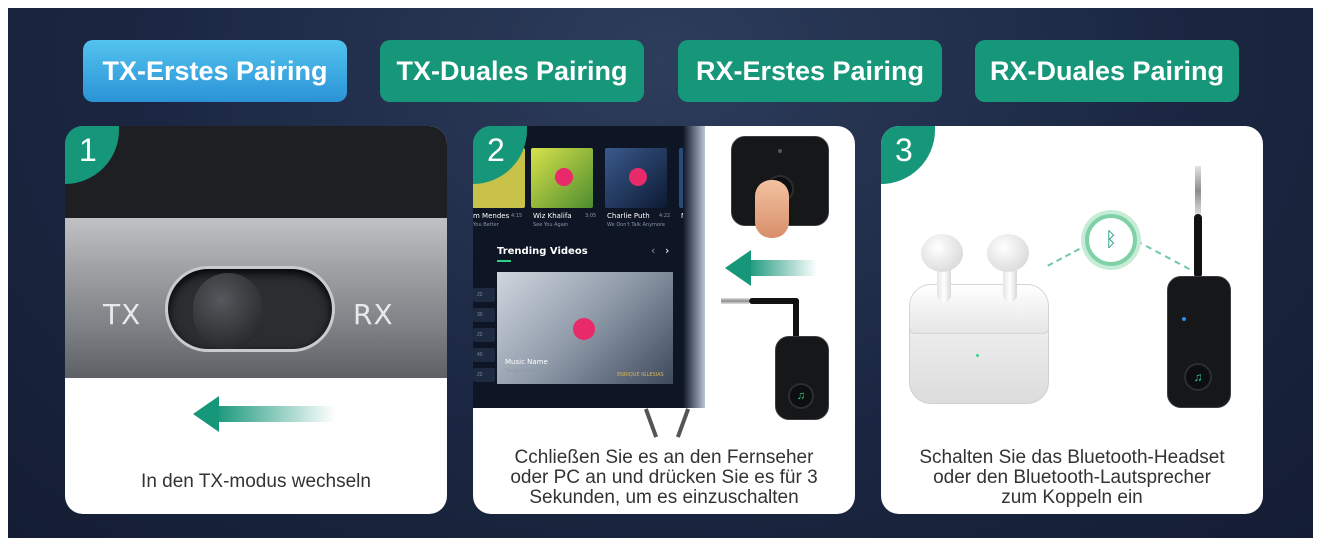 Image resolution: width=1321 pixels, height=542 pixels. Describe the element at coordinates (484, 315) in the screenshot. I see `list-number: 30` at that location.